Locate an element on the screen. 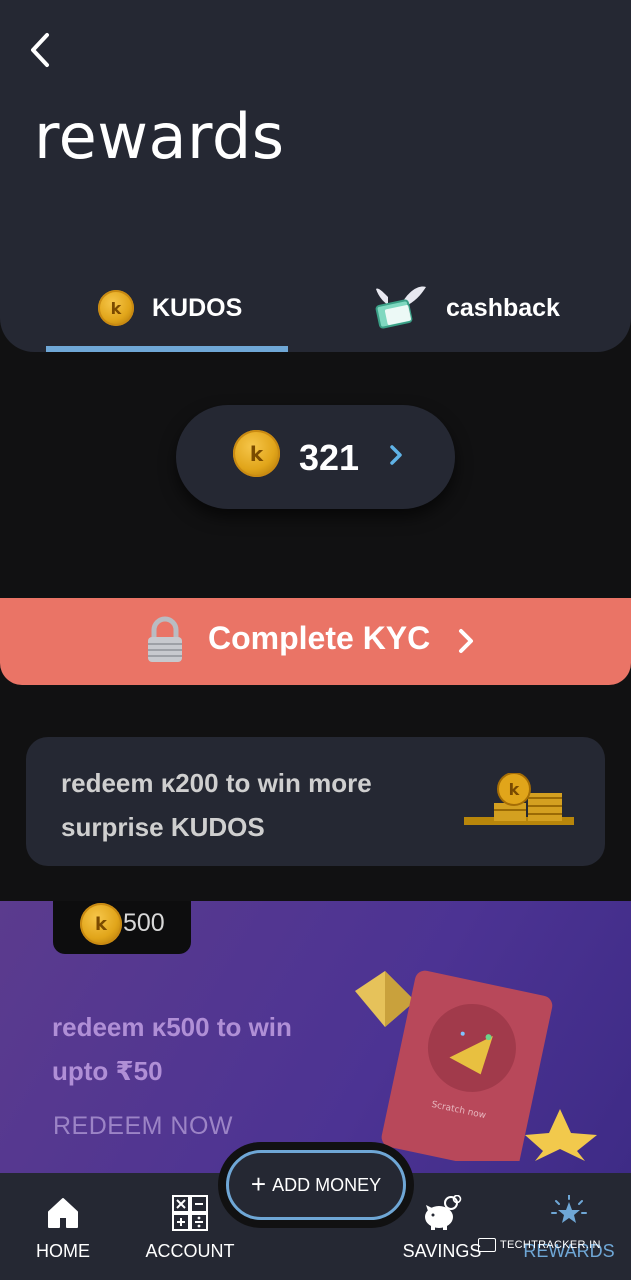 The height and width of the screenshot is (1280, 631). tab-kudos-label: KUDOS is located at coordinates (197, 307).